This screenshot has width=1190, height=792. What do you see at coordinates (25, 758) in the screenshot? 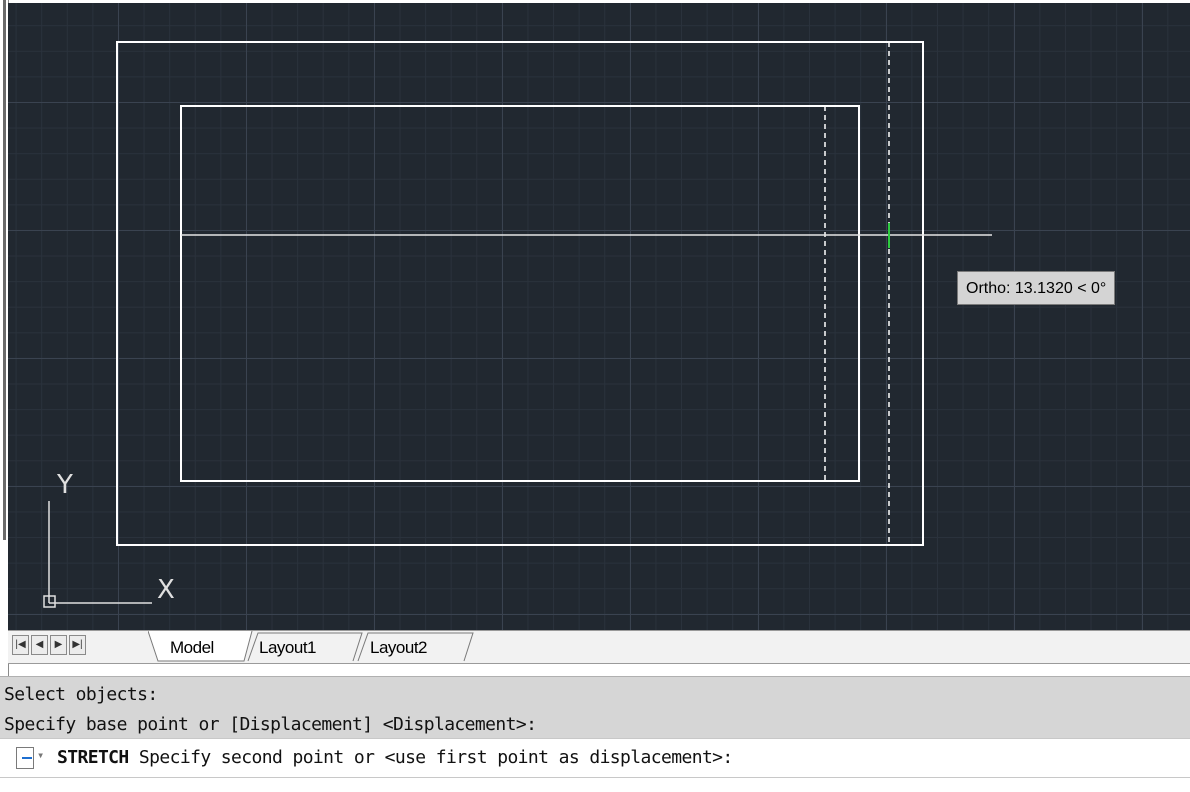
I see `command-line-icon` at bounding box center [25, 758].